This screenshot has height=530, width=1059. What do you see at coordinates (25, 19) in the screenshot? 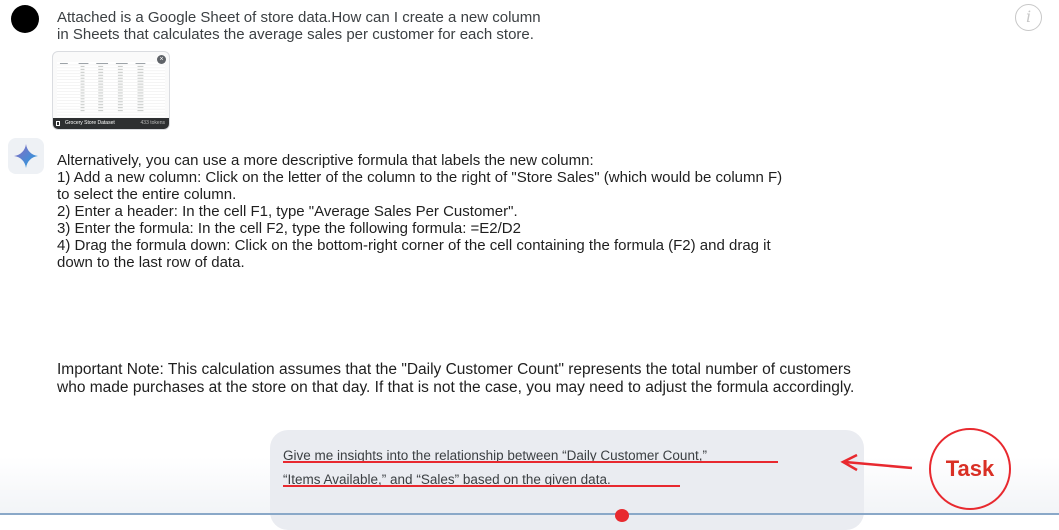
I see `user-avatar` at bounding box center [25, 19].